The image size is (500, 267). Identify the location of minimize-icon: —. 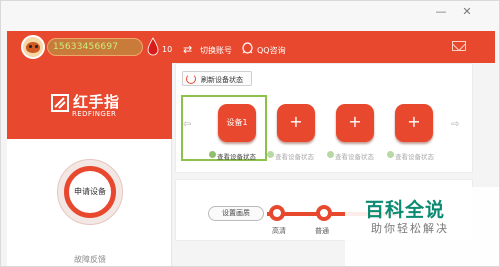
(441, 12).